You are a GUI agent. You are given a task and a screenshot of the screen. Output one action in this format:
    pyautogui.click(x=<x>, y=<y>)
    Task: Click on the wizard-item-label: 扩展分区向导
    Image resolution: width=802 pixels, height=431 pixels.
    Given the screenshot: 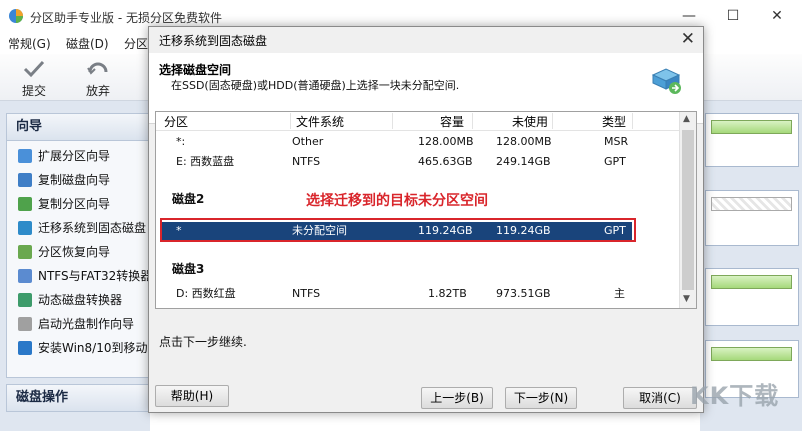 What is the action you would take?
    pyautogui.click(x=74, y=156)
    